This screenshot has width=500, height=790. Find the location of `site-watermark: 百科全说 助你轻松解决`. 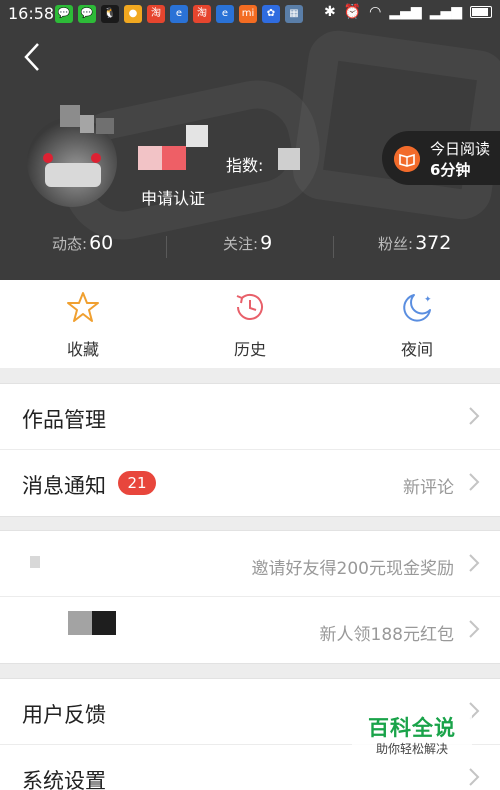

site-watermark: 百科全说 助你轻松解决 is located at coordinates (412, 739).